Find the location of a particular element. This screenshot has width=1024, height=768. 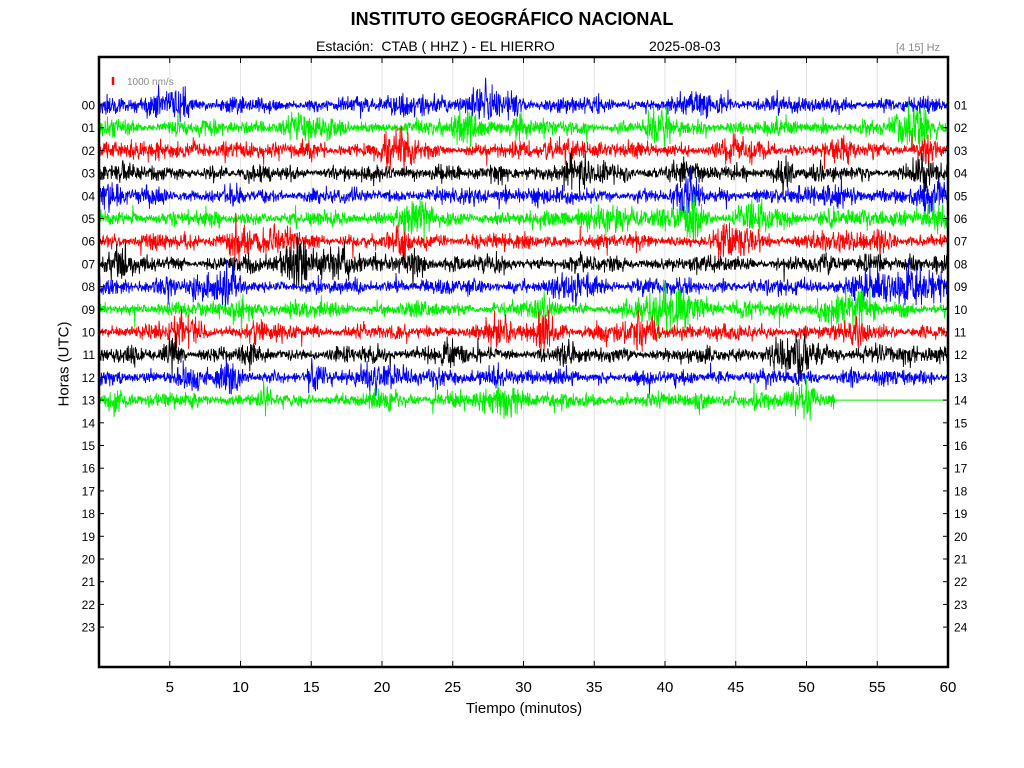

y-tick-label-left: 13 is located at coordinates (89, 401).